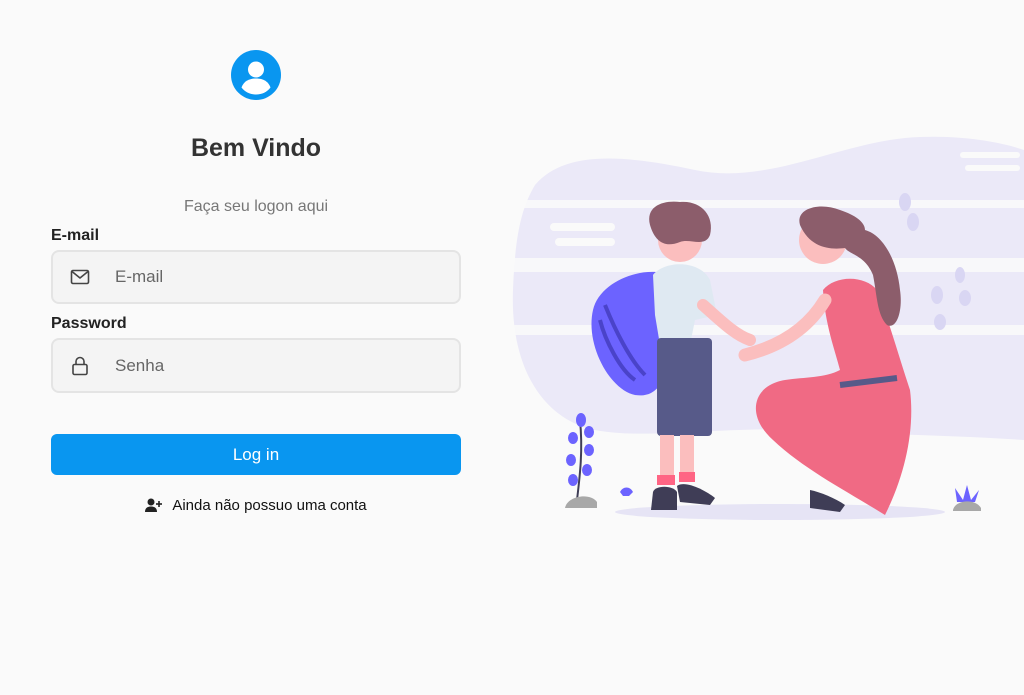  What do you see at coordinates (89, 323) in the screenshot?
I see `password-label: Password` at bounding box center [89, 323].